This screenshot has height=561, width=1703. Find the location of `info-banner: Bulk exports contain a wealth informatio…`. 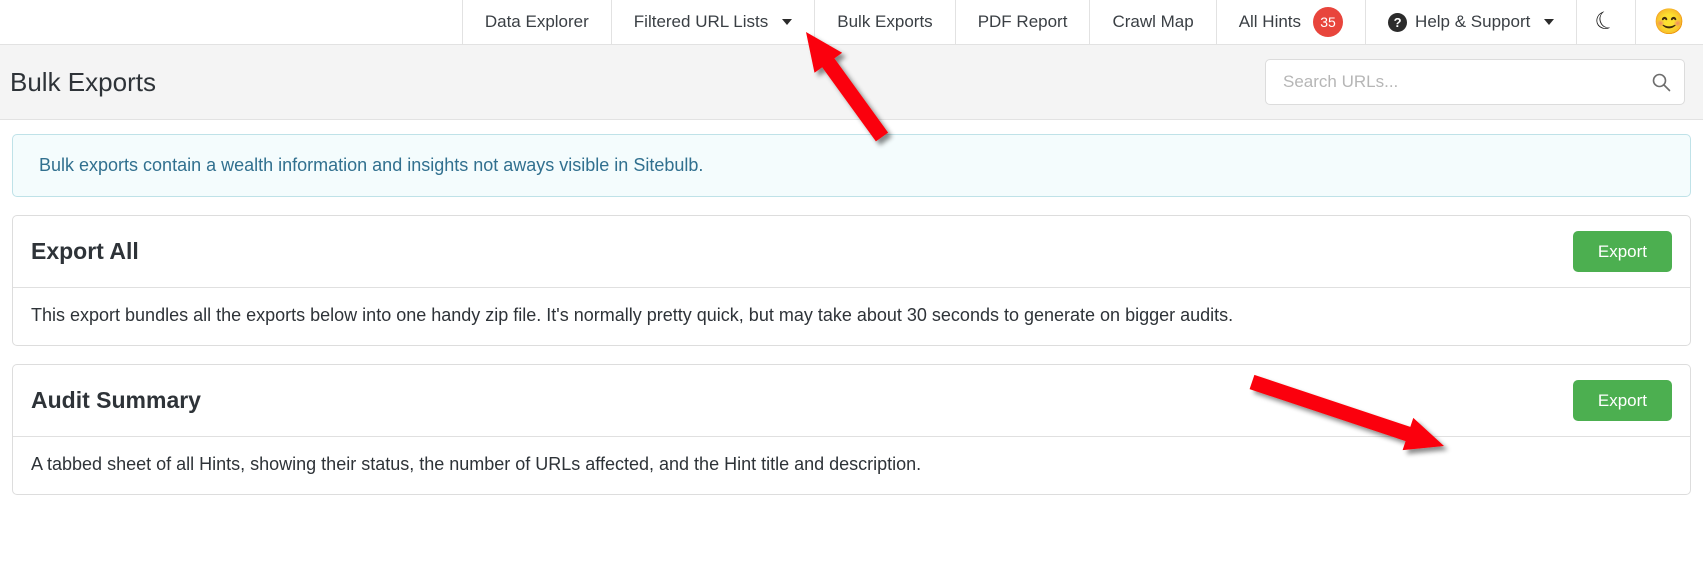

info-banner: Bulk exports contain a wealth informatio… is located at coordinates (851, 165).